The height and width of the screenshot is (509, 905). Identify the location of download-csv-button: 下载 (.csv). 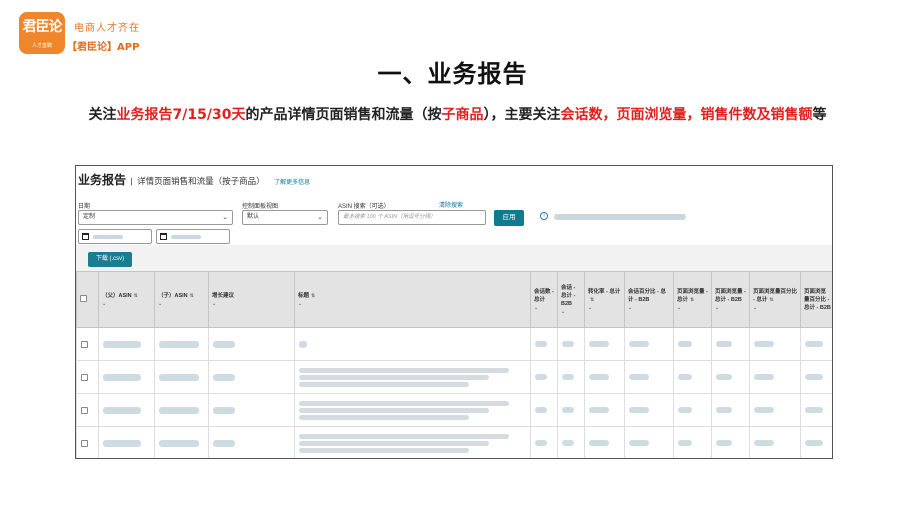
(110, 259).